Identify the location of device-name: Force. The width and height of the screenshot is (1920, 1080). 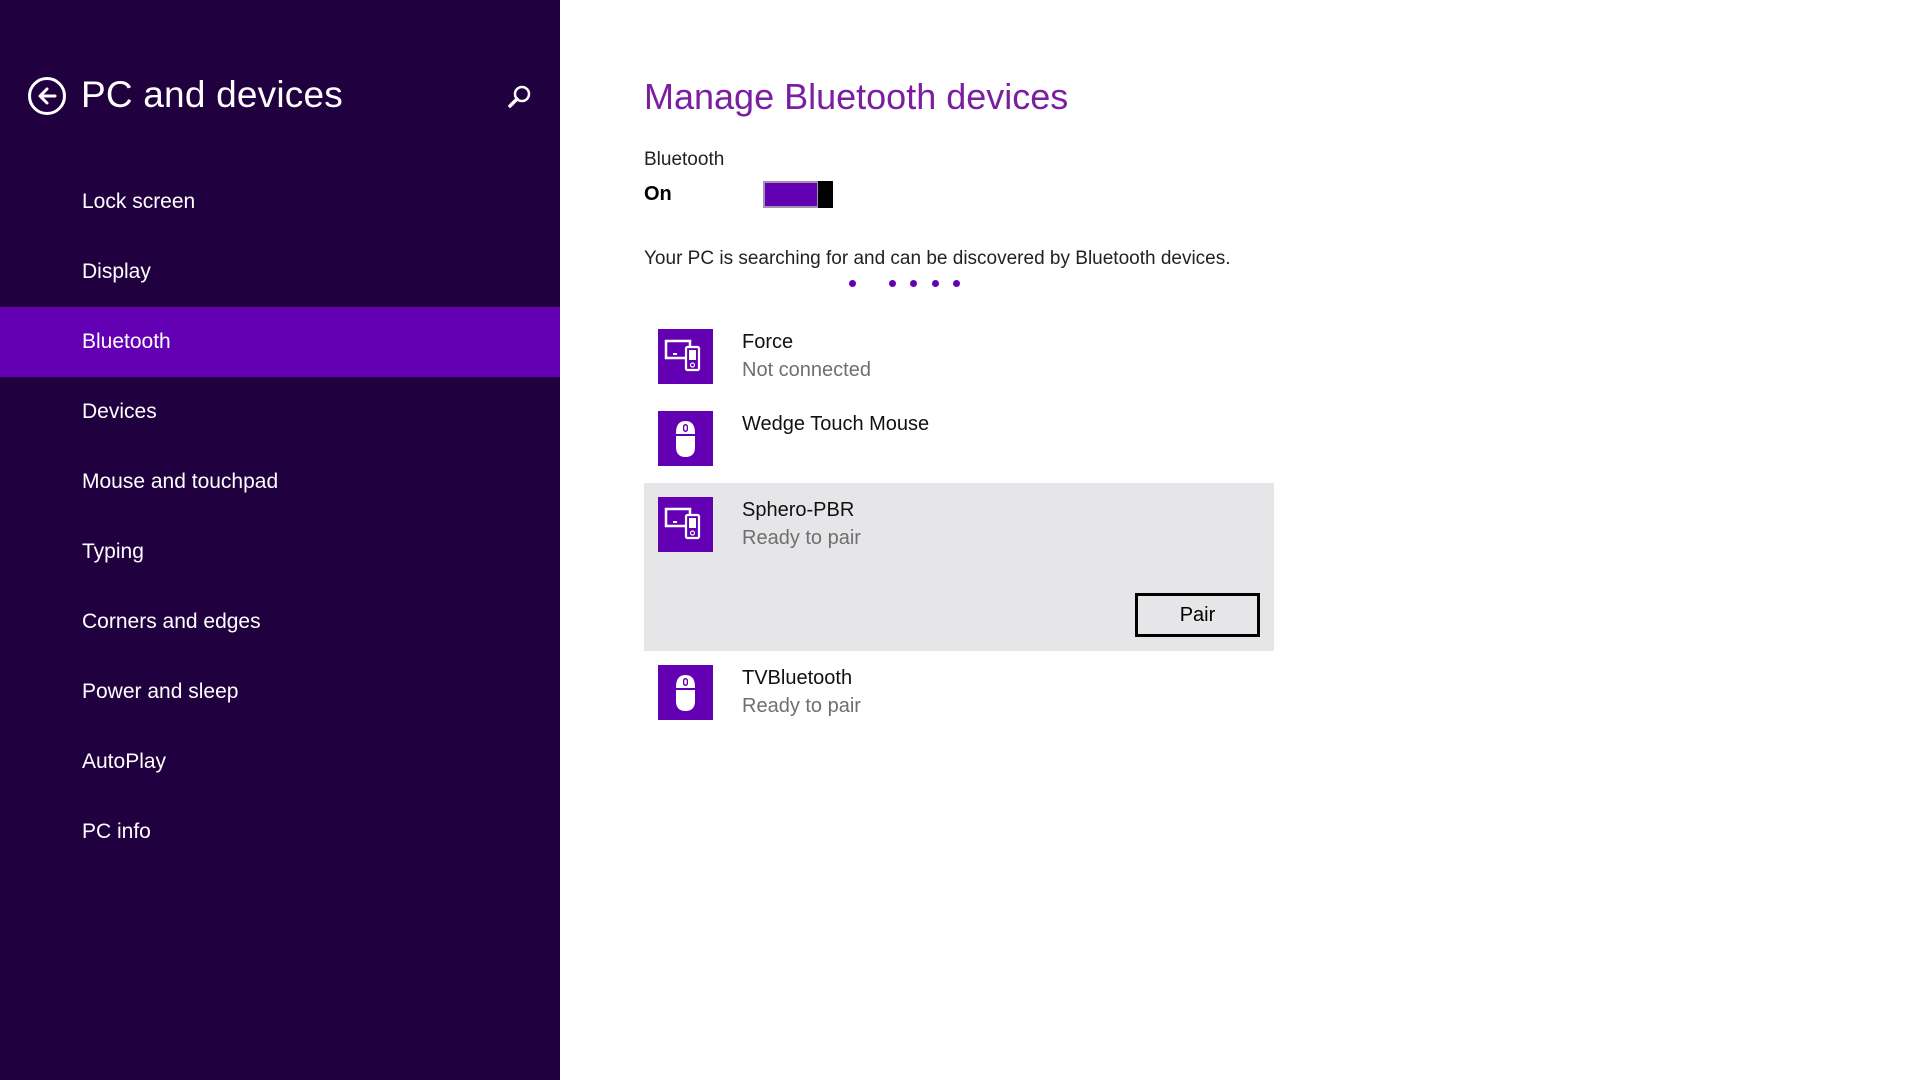
(768, 342).